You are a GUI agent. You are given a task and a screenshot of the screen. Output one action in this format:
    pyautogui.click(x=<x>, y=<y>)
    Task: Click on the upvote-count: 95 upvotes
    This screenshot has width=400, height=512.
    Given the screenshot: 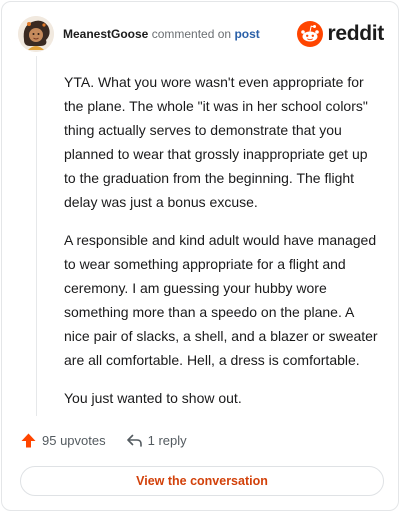 What is the action you would take?
    pyautogui.click(x=74, y=440)
    